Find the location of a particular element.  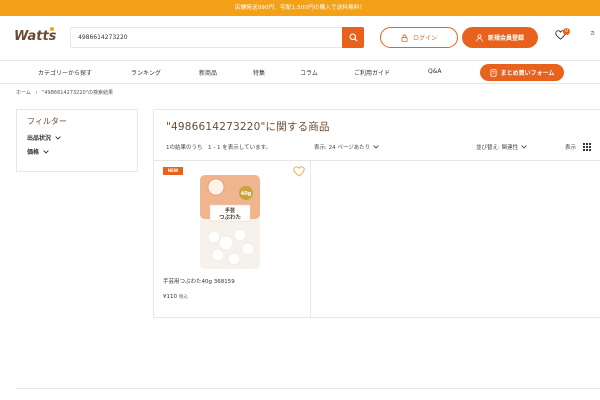

filter-title: フィルター is located at coordinates (47, 121).